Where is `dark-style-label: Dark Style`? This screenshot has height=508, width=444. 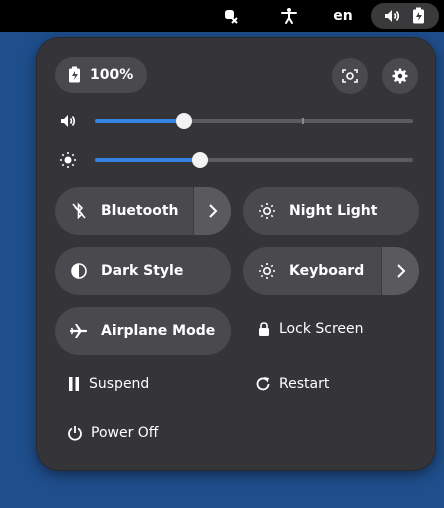
dark-style-label: Dark Style is located at coordinates (142, 271).